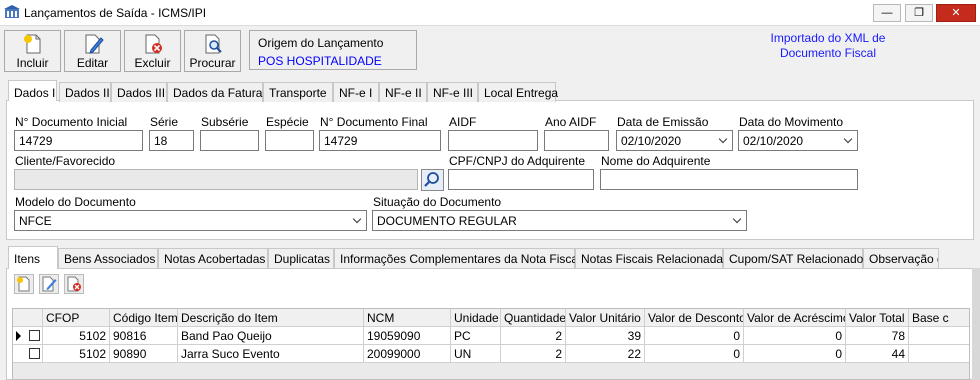 This screenshot has width=980, height=380. I want to click on cell-unidade: UN, so click(476, 354).